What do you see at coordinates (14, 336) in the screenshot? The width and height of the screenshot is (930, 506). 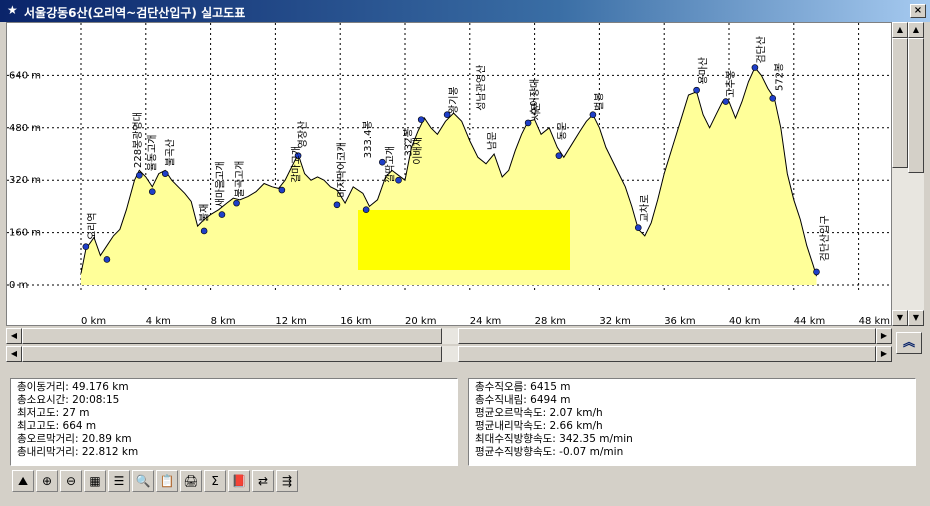 I see `scroll-left-icon: ◀` at bounding box center [14, 336].